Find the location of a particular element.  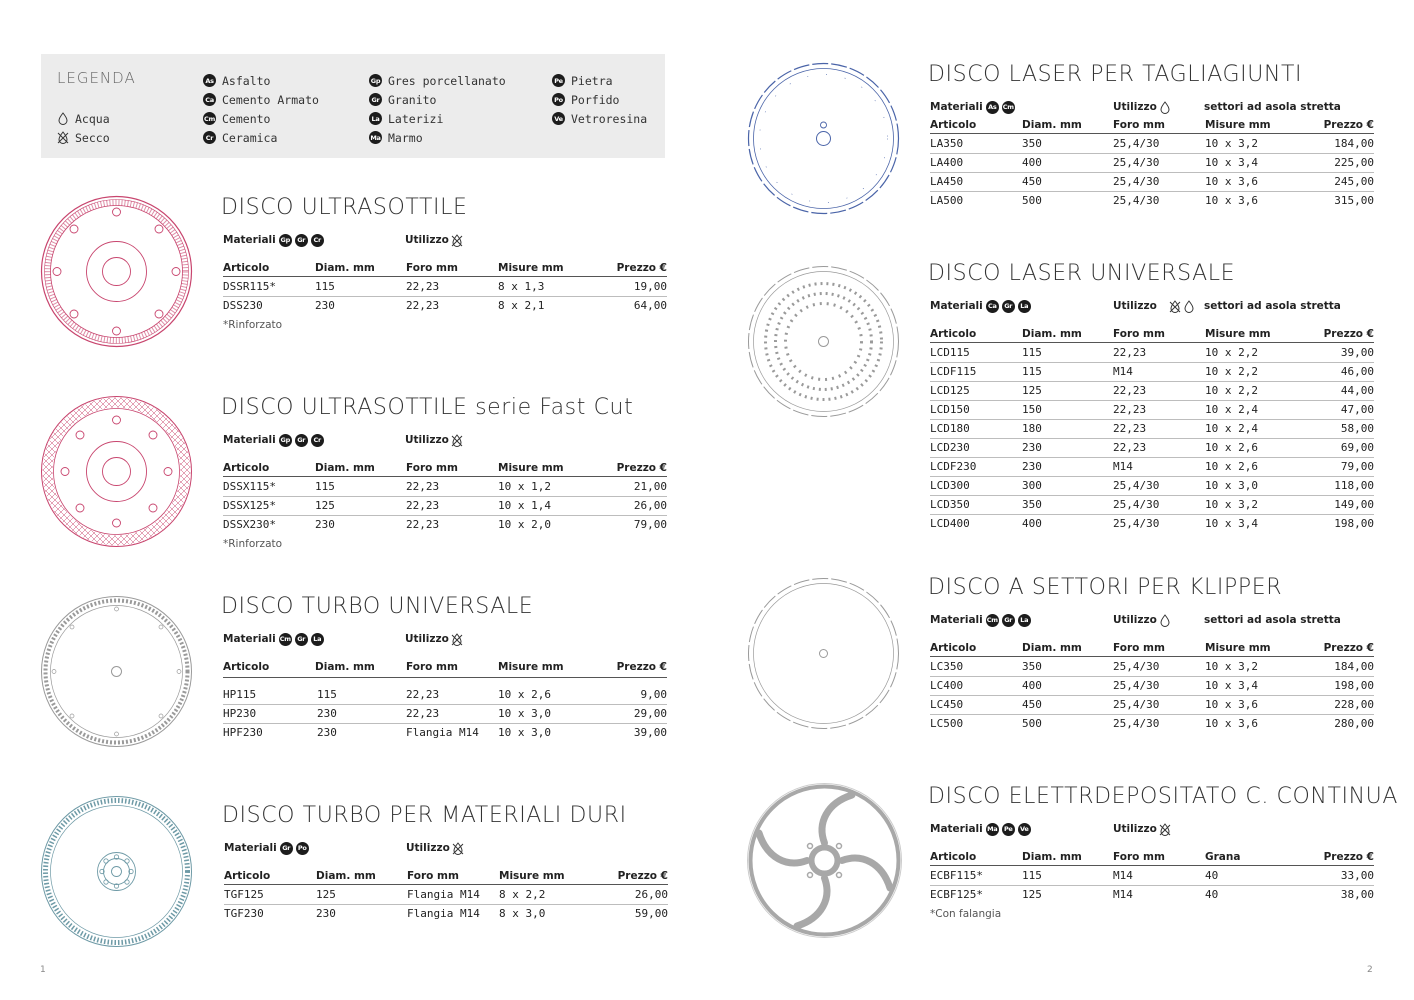

table-row: LCDF230 230 M14 10 x 2,6 79,00 is located at coordinates (1152, 467).